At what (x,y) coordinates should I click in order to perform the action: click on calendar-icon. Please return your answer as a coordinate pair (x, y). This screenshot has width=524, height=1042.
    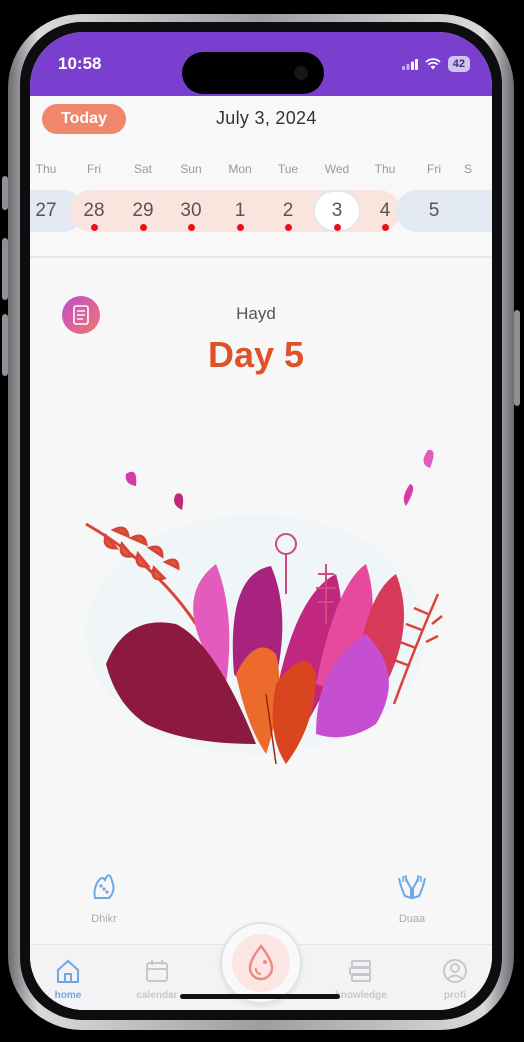
    Looking at the image, I should click on (157, 971).